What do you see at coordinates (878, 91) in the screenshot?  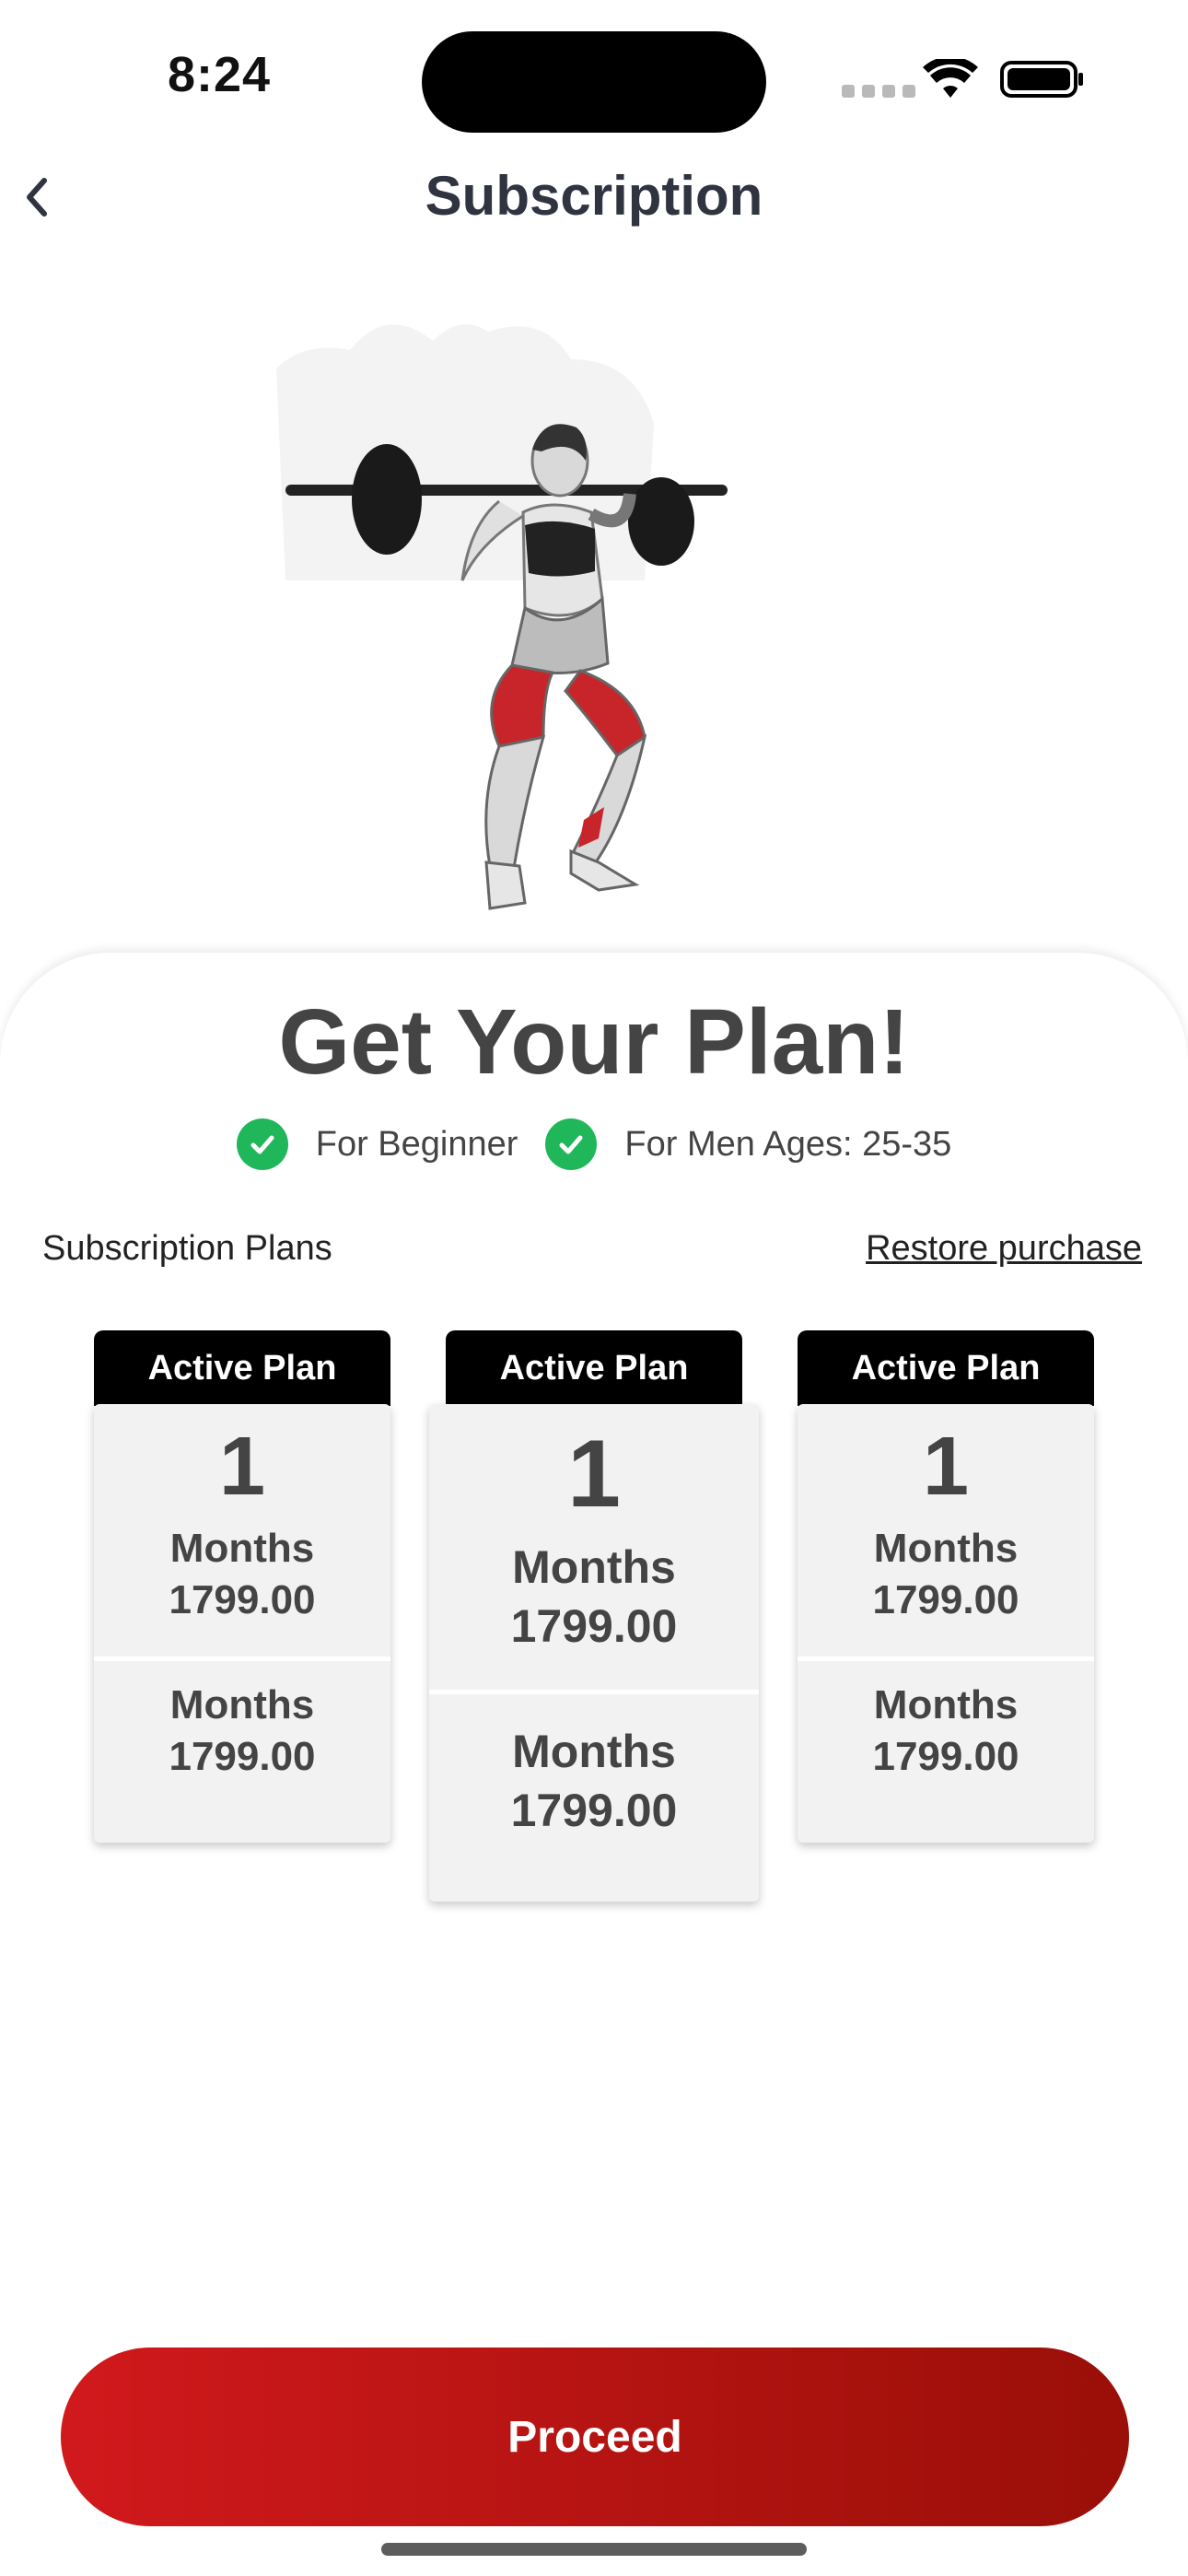 I see `cellular-signal-icon` at bounding box center [878, 91].